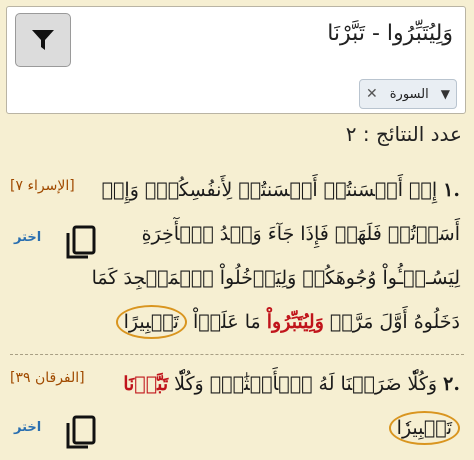 This screenshot has height=460, width=474. Describe the element at coordinates (237, 354) in the screenshot. I see `result-divider` at that location.